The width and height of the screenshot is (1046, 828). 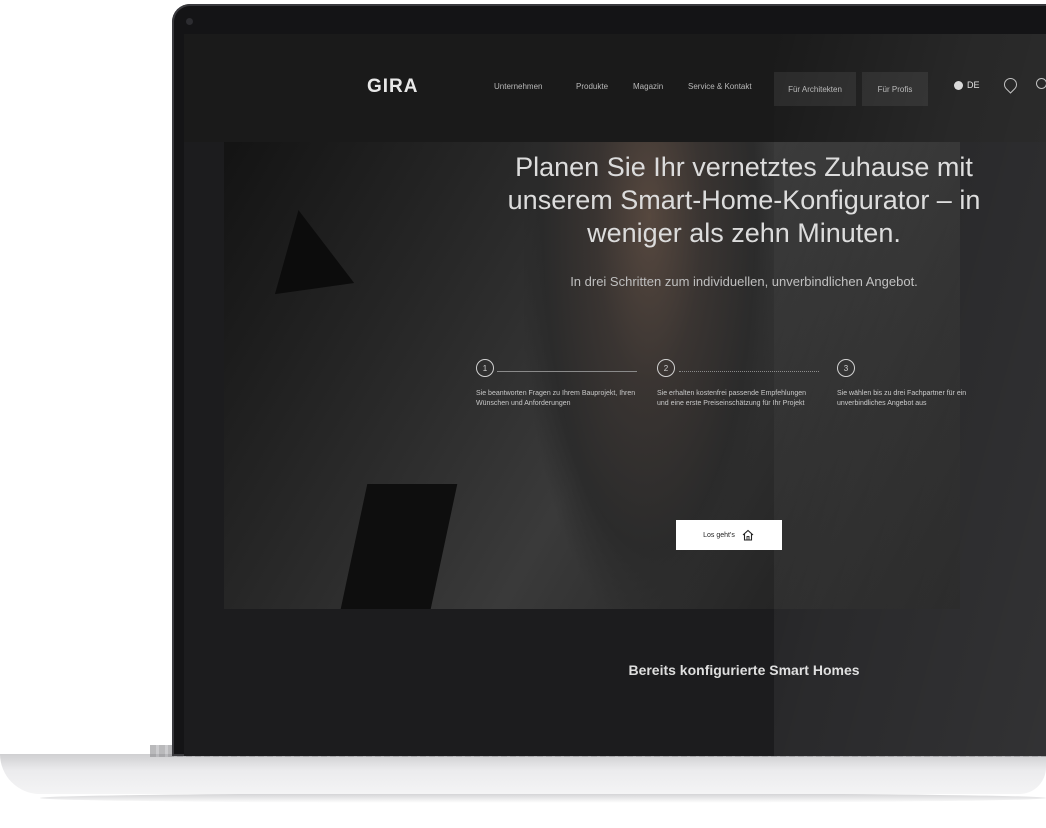 What do you see at coordinates (719, 535) in the screenshot?
I see `cta-label: Los geht's` at bounding box center [719, 535].